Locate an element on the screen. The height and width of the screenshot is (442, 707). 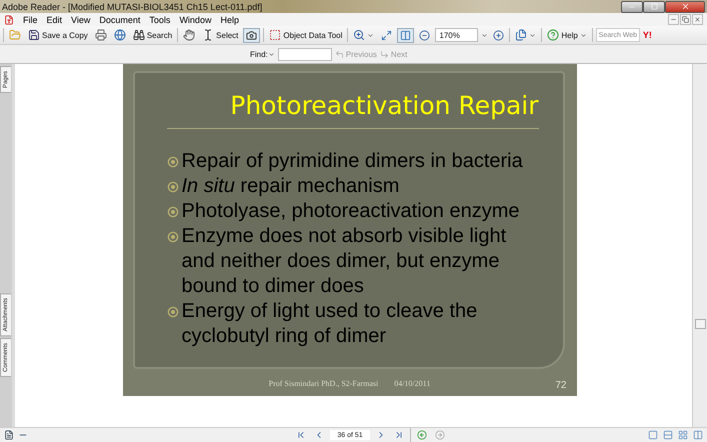
bullet-text: Enzyme does not absorb visible light and neither does dimer, but enzyme bound to dimer does is located at coordinates (345, 261).